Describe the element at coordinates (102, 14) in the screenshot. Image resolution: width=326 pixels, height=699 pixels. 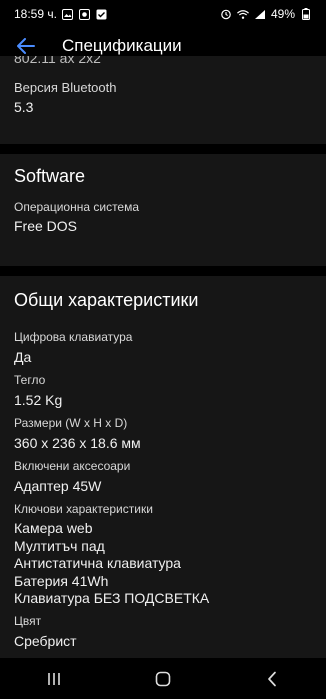
I see `check-icon` at that location.